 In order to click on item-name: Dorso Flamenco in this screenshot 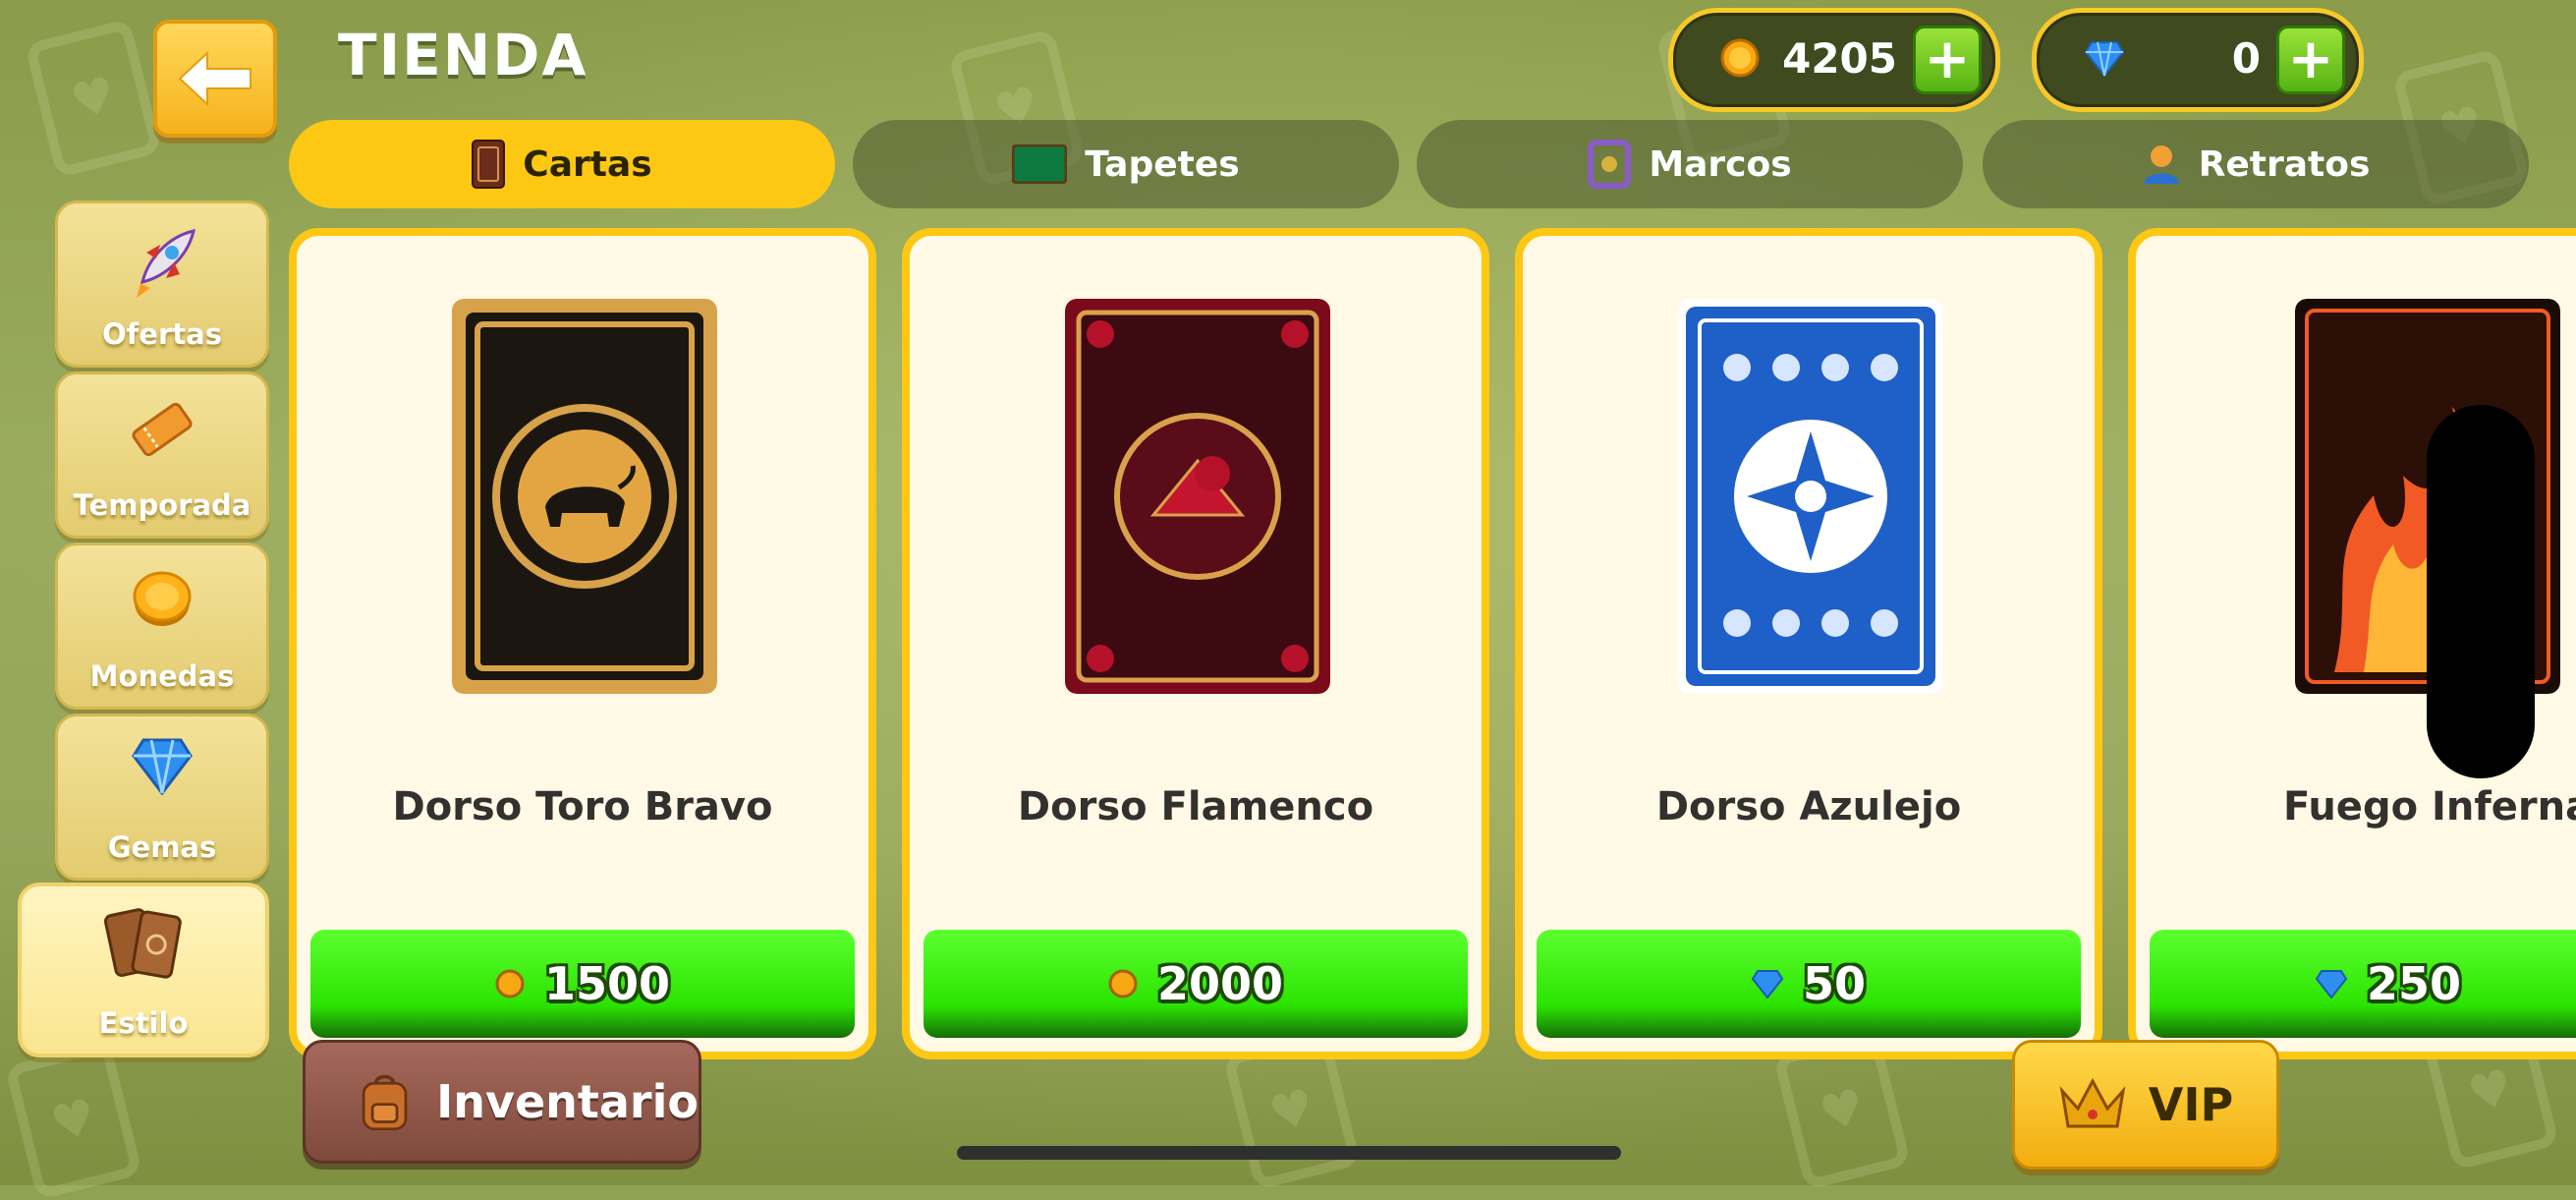, I will do `click(1195, 807)`.